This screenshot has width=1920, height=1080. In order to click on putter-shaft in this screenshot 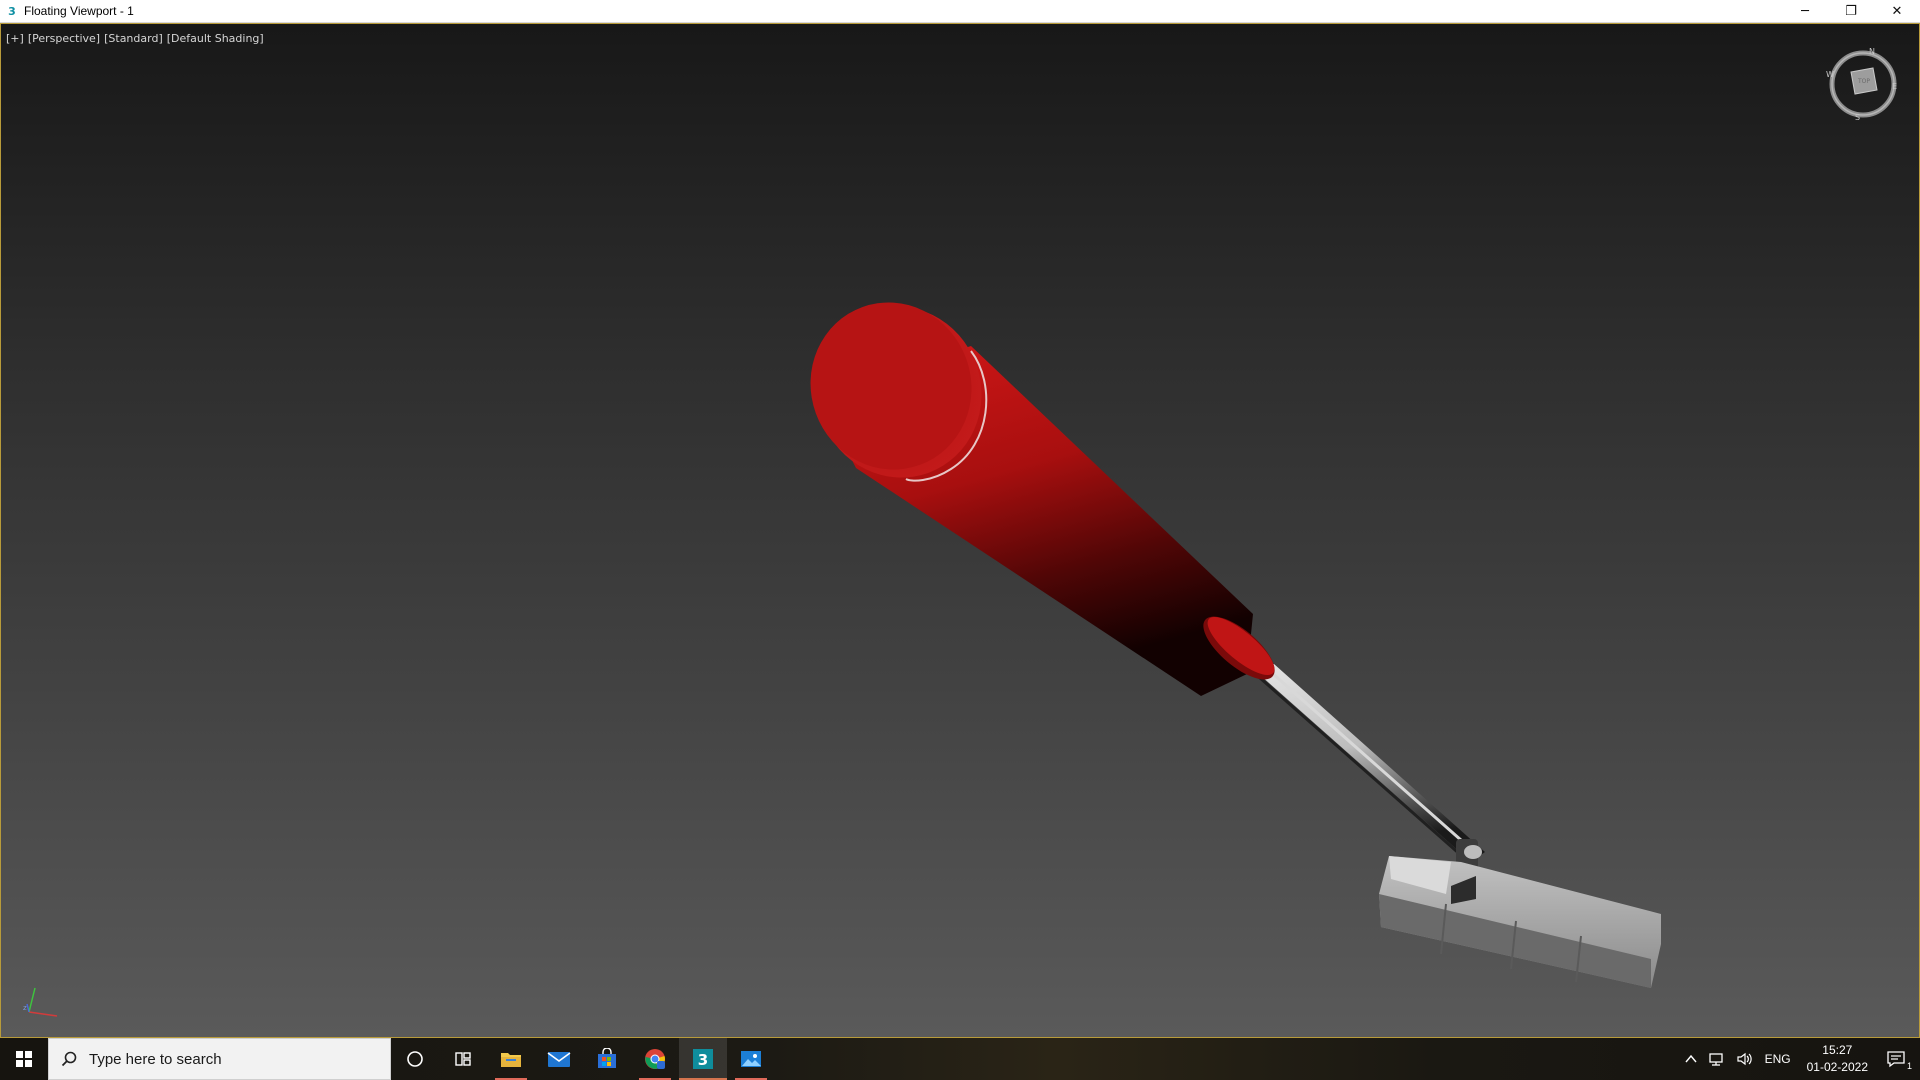, I will do `click(1367, 764)`.